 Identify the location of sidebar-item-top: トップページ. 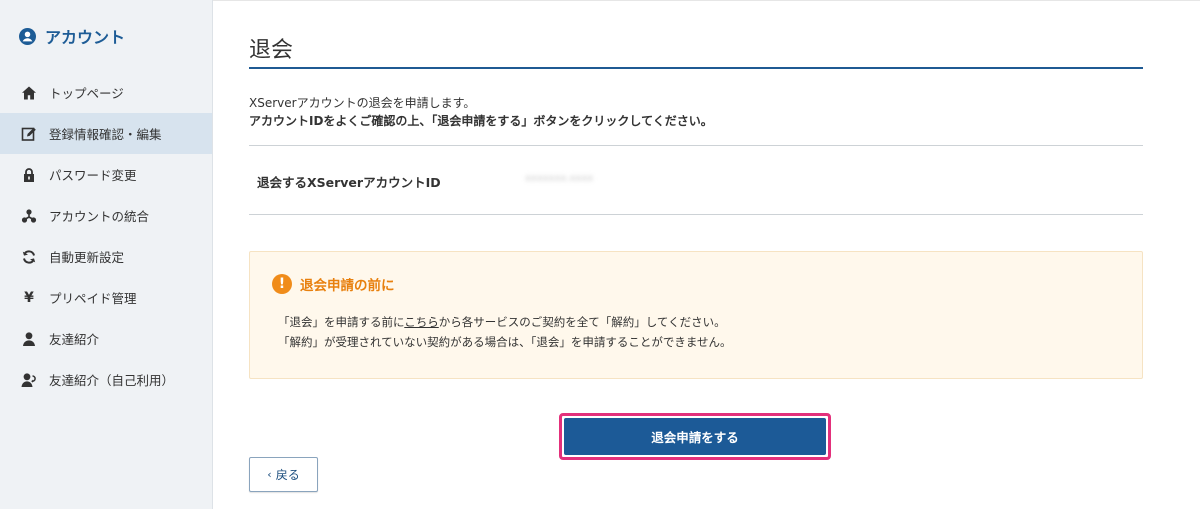
(106, 92).